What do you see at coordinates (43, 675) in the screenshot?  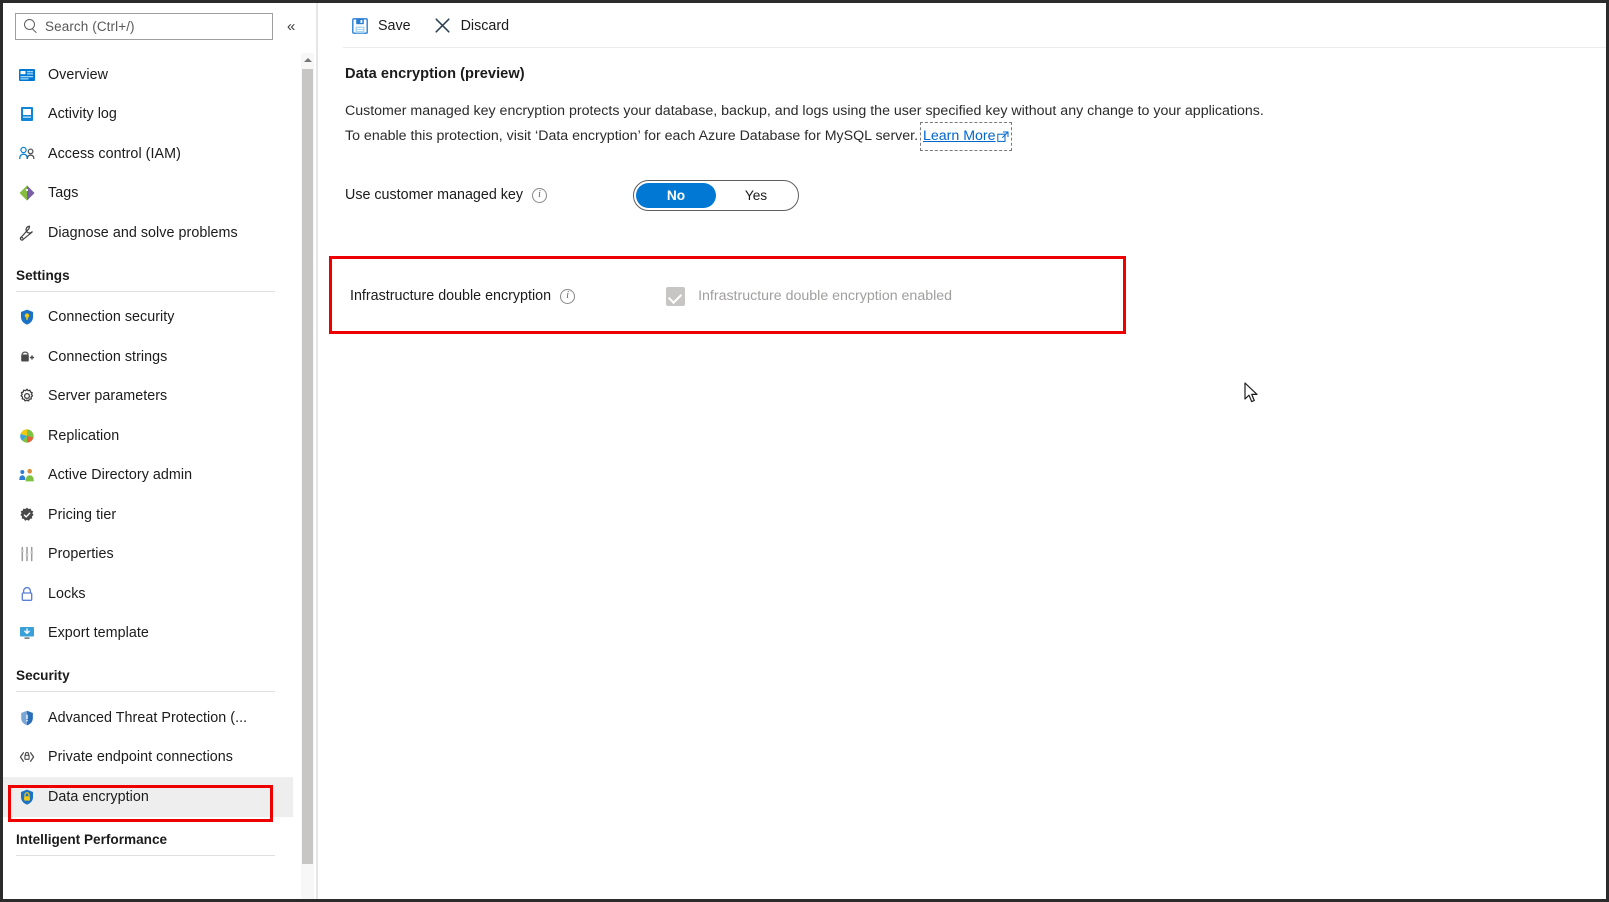 I see `sidebar-group-title: Security` at bounding box center [43, 675].